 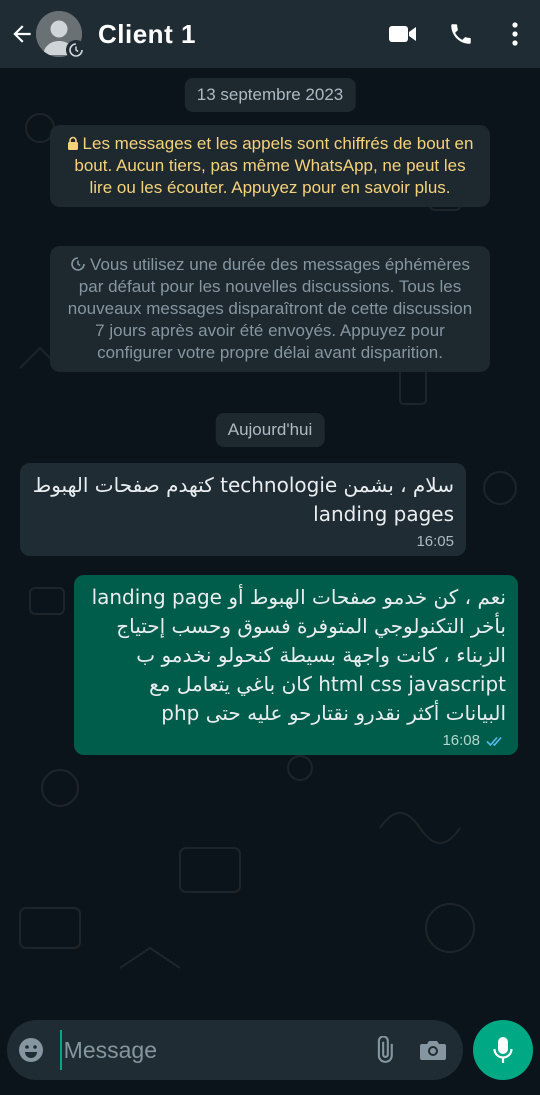 I want to click on video-call-icon, so click(x=402, y=34).